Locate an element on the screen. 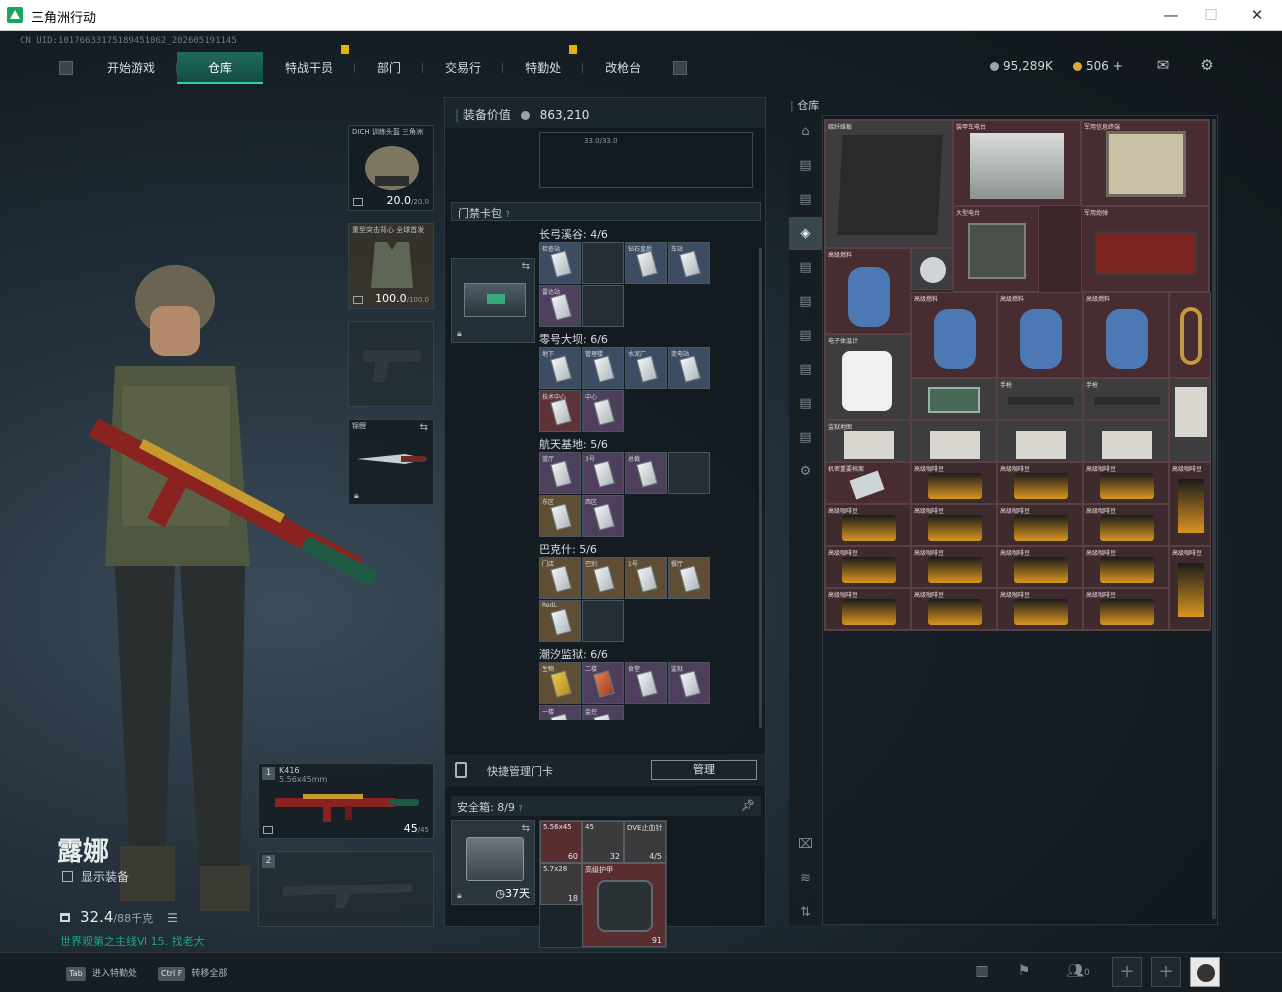  rig-grid: 33.0/33.0 is located at coordinates (646, 160).